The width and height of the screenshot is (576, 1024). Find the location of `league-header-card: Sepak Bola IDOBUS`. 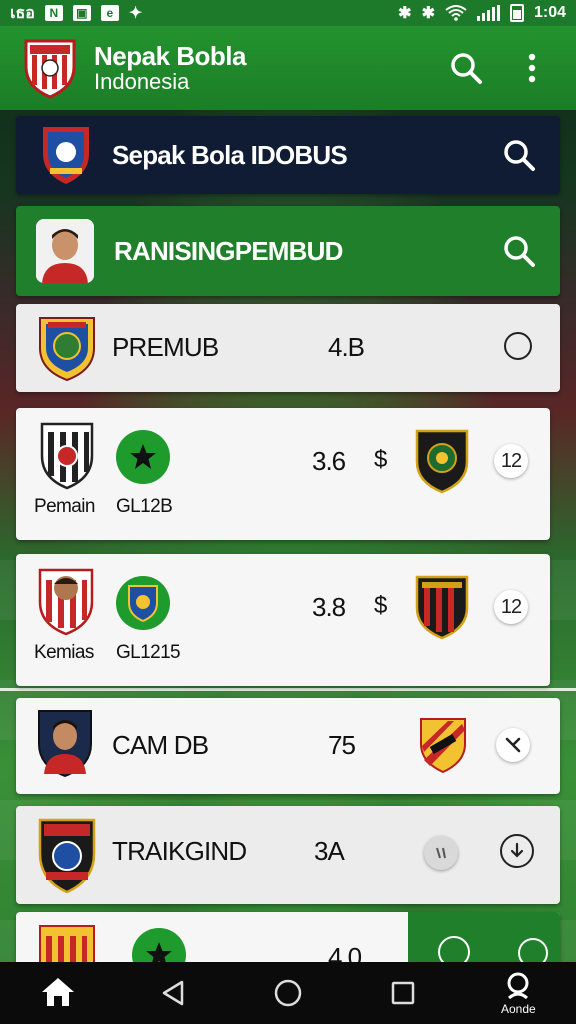

league-header-card: Sepak Bola IDOBUS is located at coordinates (288, 155).